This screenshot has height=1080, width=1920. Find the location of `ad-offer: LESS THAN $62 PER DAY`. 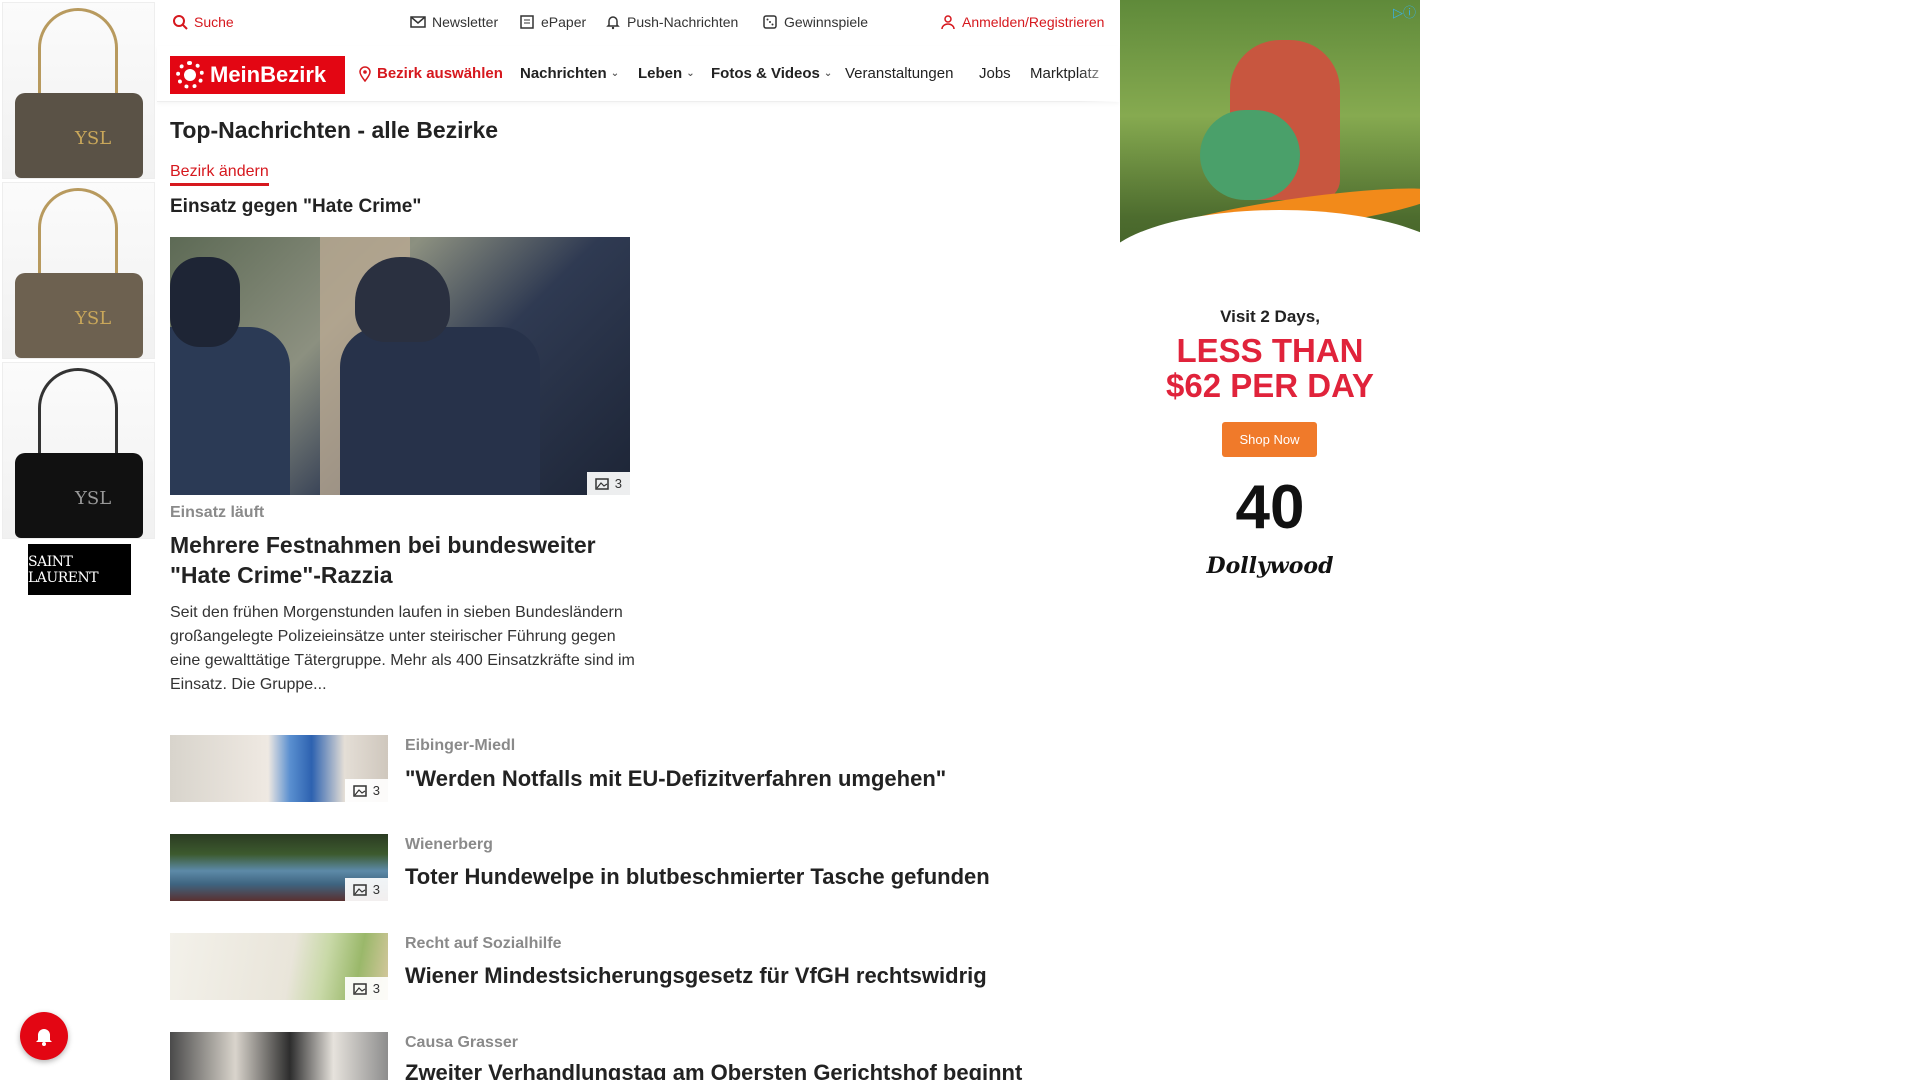

ad-offer: LESS THAN $62 PER DAY is located at coordinates (1270, 368).